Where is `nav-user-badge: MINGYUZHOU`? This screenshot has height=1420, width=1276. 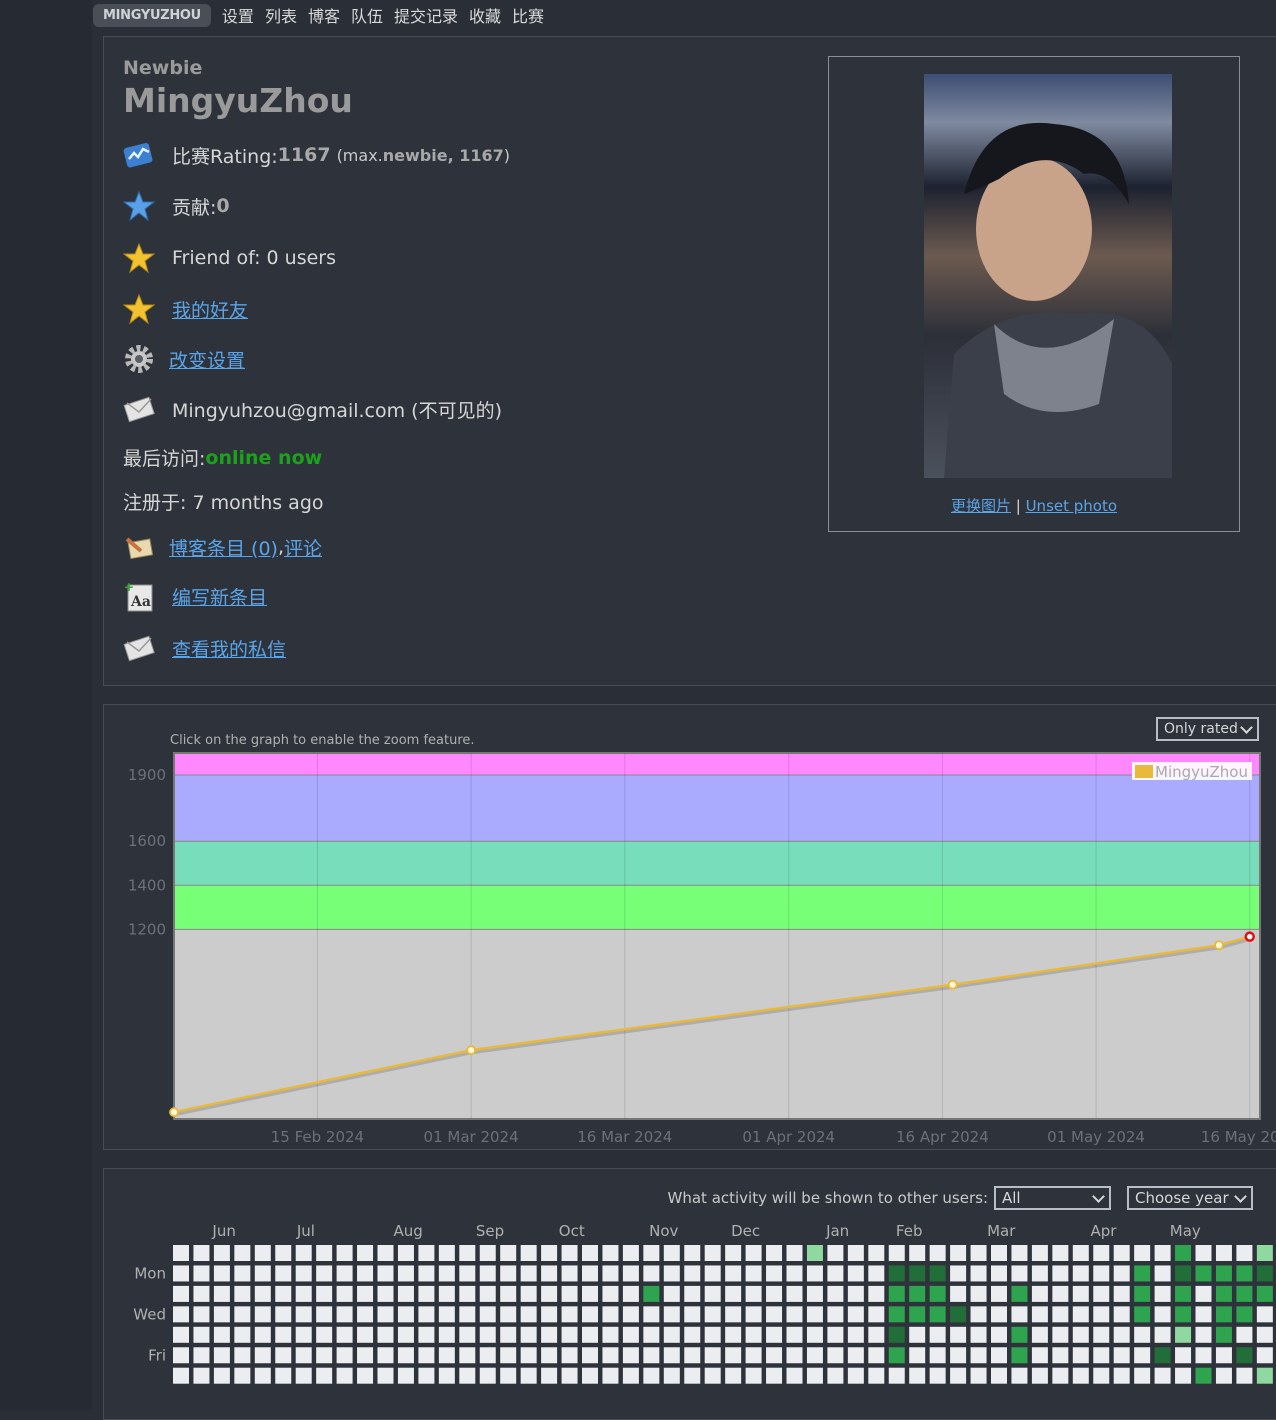 nav-user-badge: MINGYUZHOU is located at coordinates (152, 15).